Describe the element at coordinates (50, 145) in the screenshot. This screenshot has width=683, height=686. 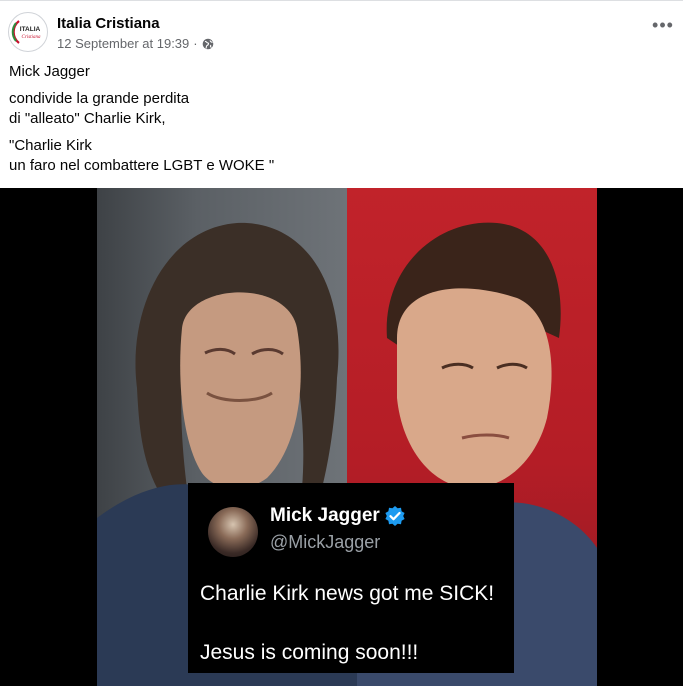
I see `post-text-line: "Charlie Kirk` at that location.